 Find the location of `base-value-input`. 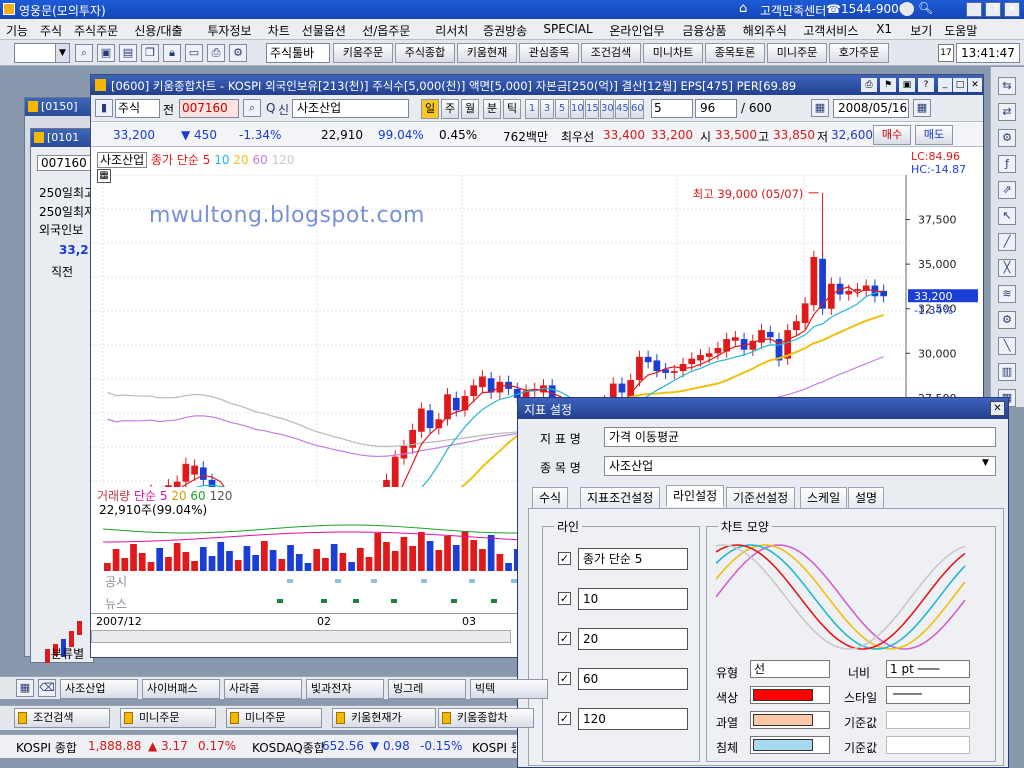

base-value-input is located at coordinates (928, 720).